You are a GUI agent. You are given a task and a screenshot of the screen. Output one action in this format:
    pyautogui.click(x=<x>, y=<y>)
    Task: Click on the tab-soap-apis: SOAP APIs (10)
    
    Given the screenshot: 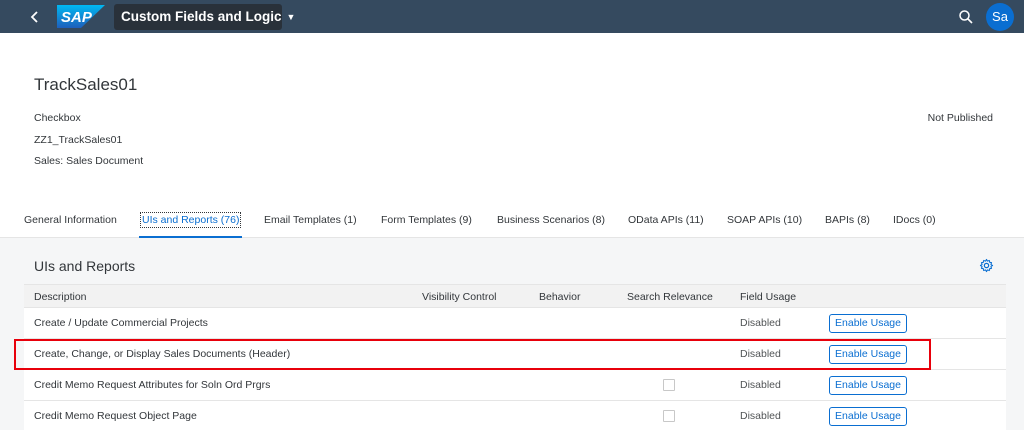 What is the action you would take?
    pyautogui.click(x=764, y=220)
    